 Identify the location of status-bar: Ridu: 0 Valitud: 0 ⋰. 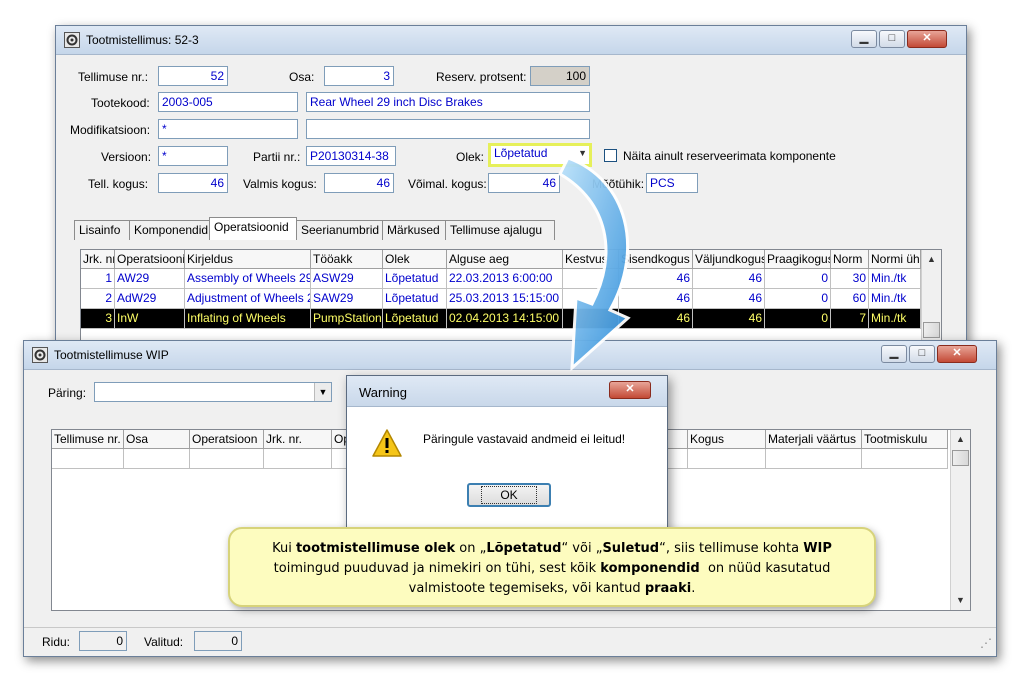
(510, 641).